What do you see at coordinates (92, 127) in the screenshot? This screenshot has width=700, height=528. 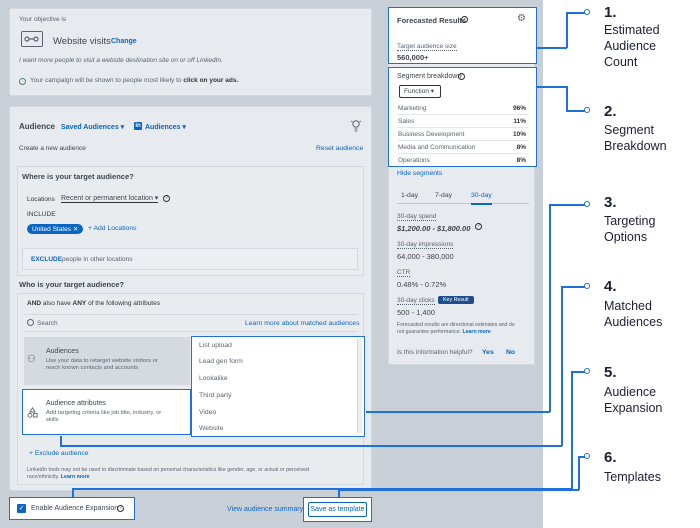 I see `saved-audiences-menu: Saved Audiences ▾` at bounding box center [92, 127].